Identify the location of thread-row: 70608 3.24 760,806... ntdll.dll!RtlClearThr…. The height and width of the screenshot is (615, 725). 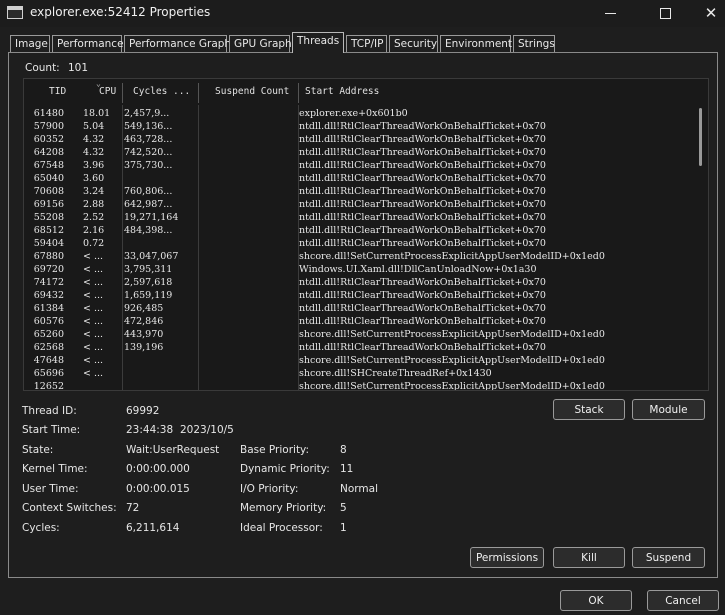
(366, 191).